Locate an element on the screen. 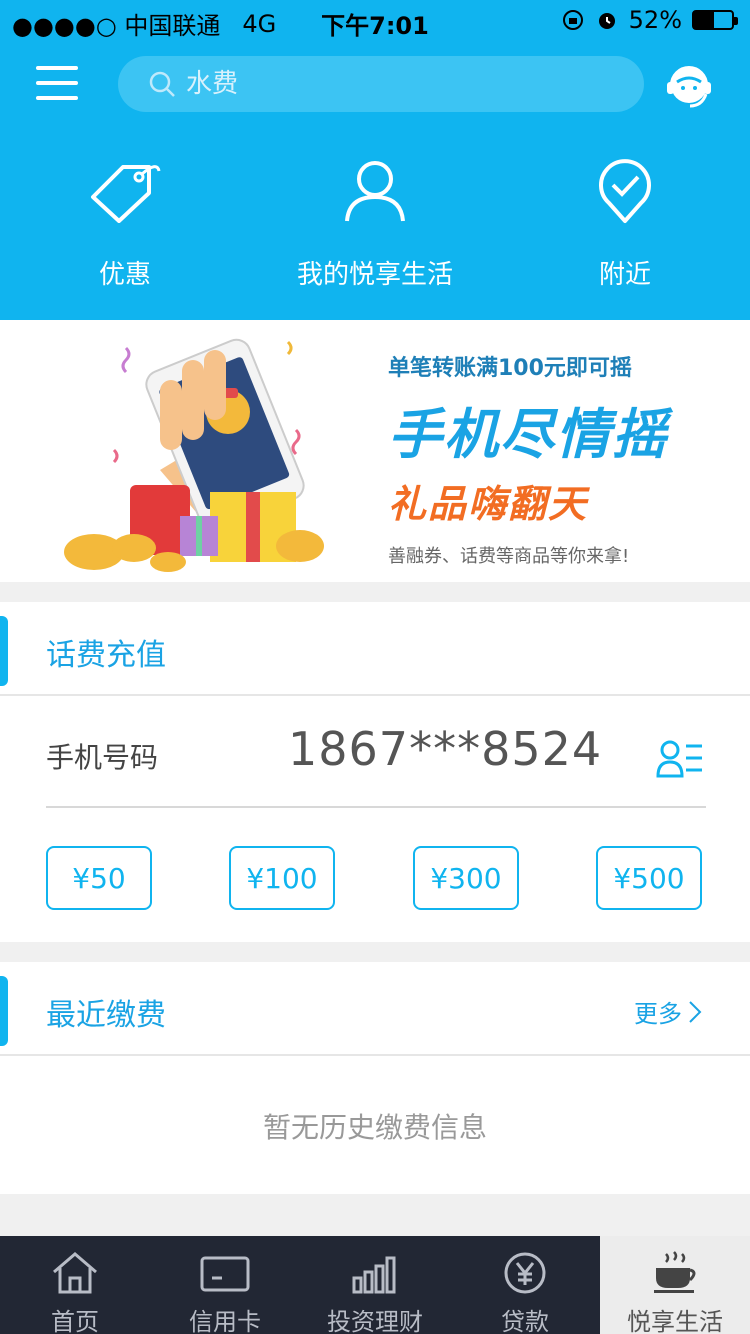  search-bar is located at coordinates (381, 84).